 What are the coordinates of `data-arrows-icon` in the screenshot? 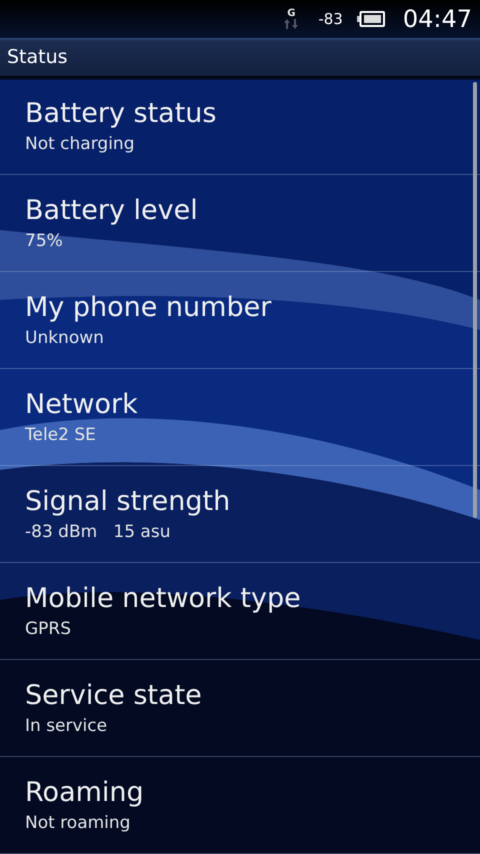 It's located at (291, 24).